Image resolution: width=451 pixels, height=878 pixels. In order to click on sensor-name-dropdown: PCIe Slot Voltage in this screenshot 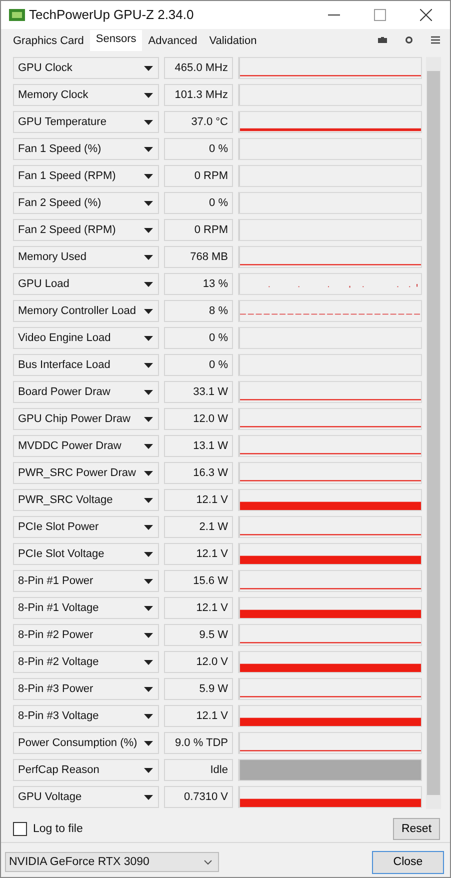, I will do `click(86, 554)`.